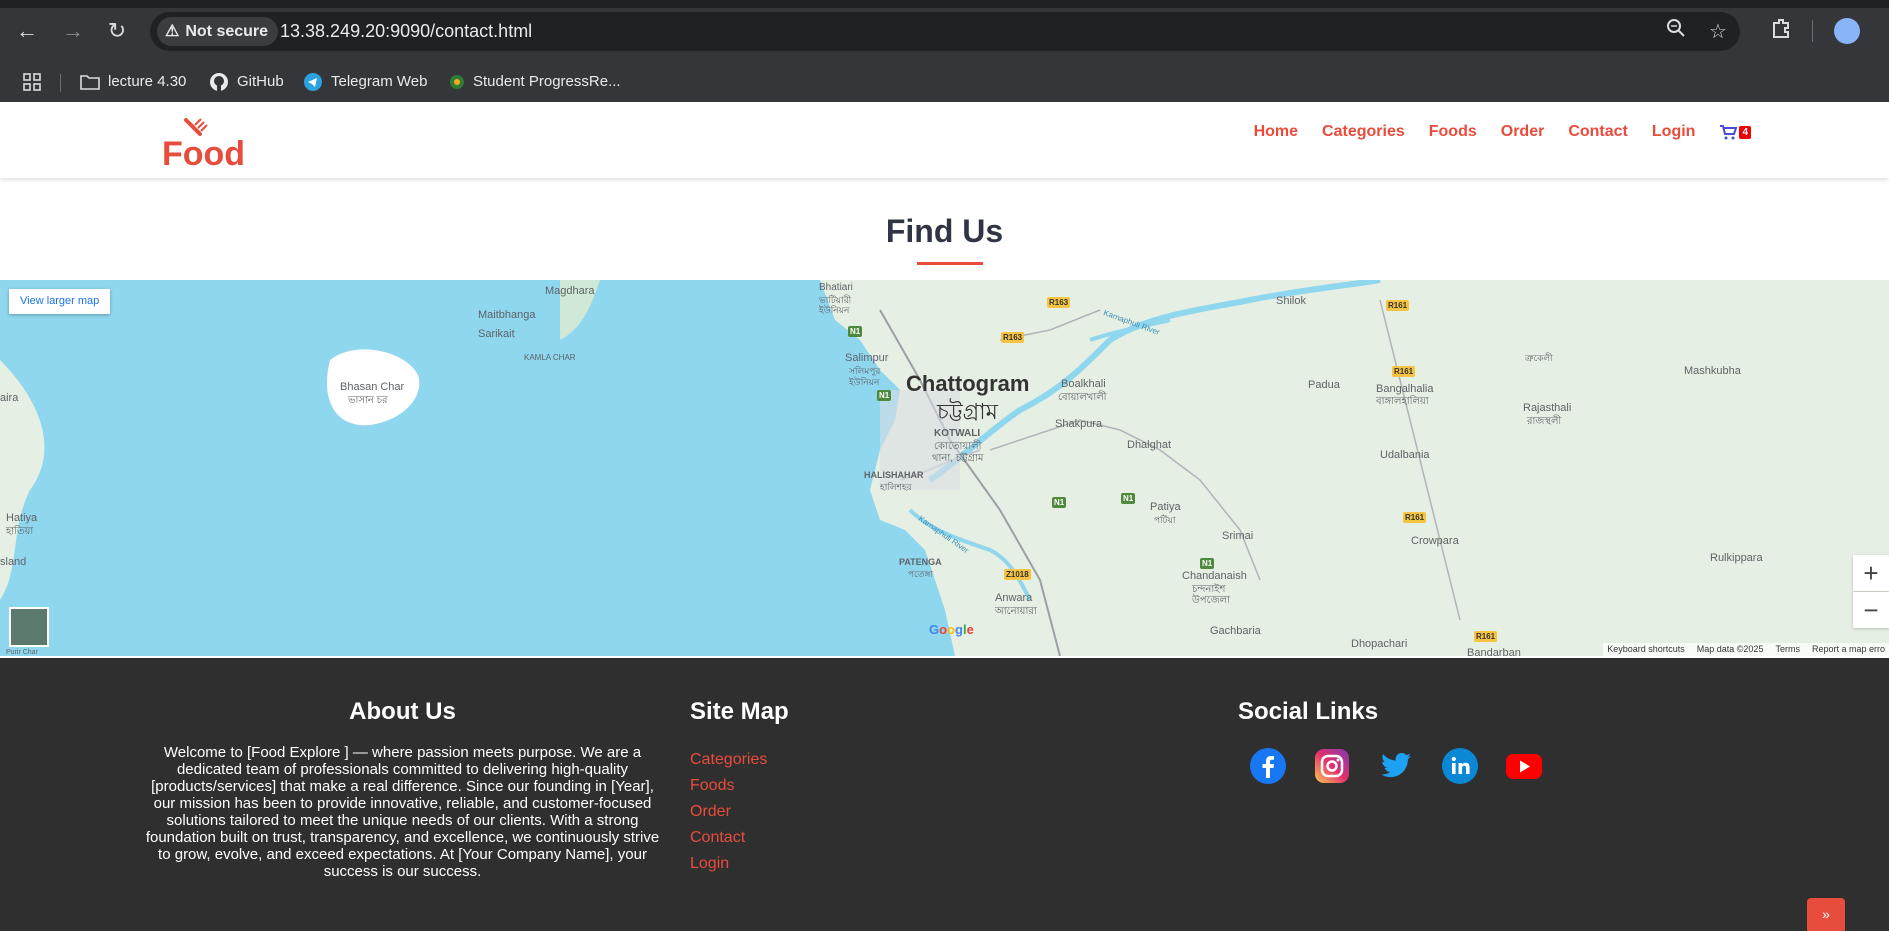 The height and width of the screenshot is (931, 1889). I want to click on map-place-label: হালিশহর, so click(896, 487).